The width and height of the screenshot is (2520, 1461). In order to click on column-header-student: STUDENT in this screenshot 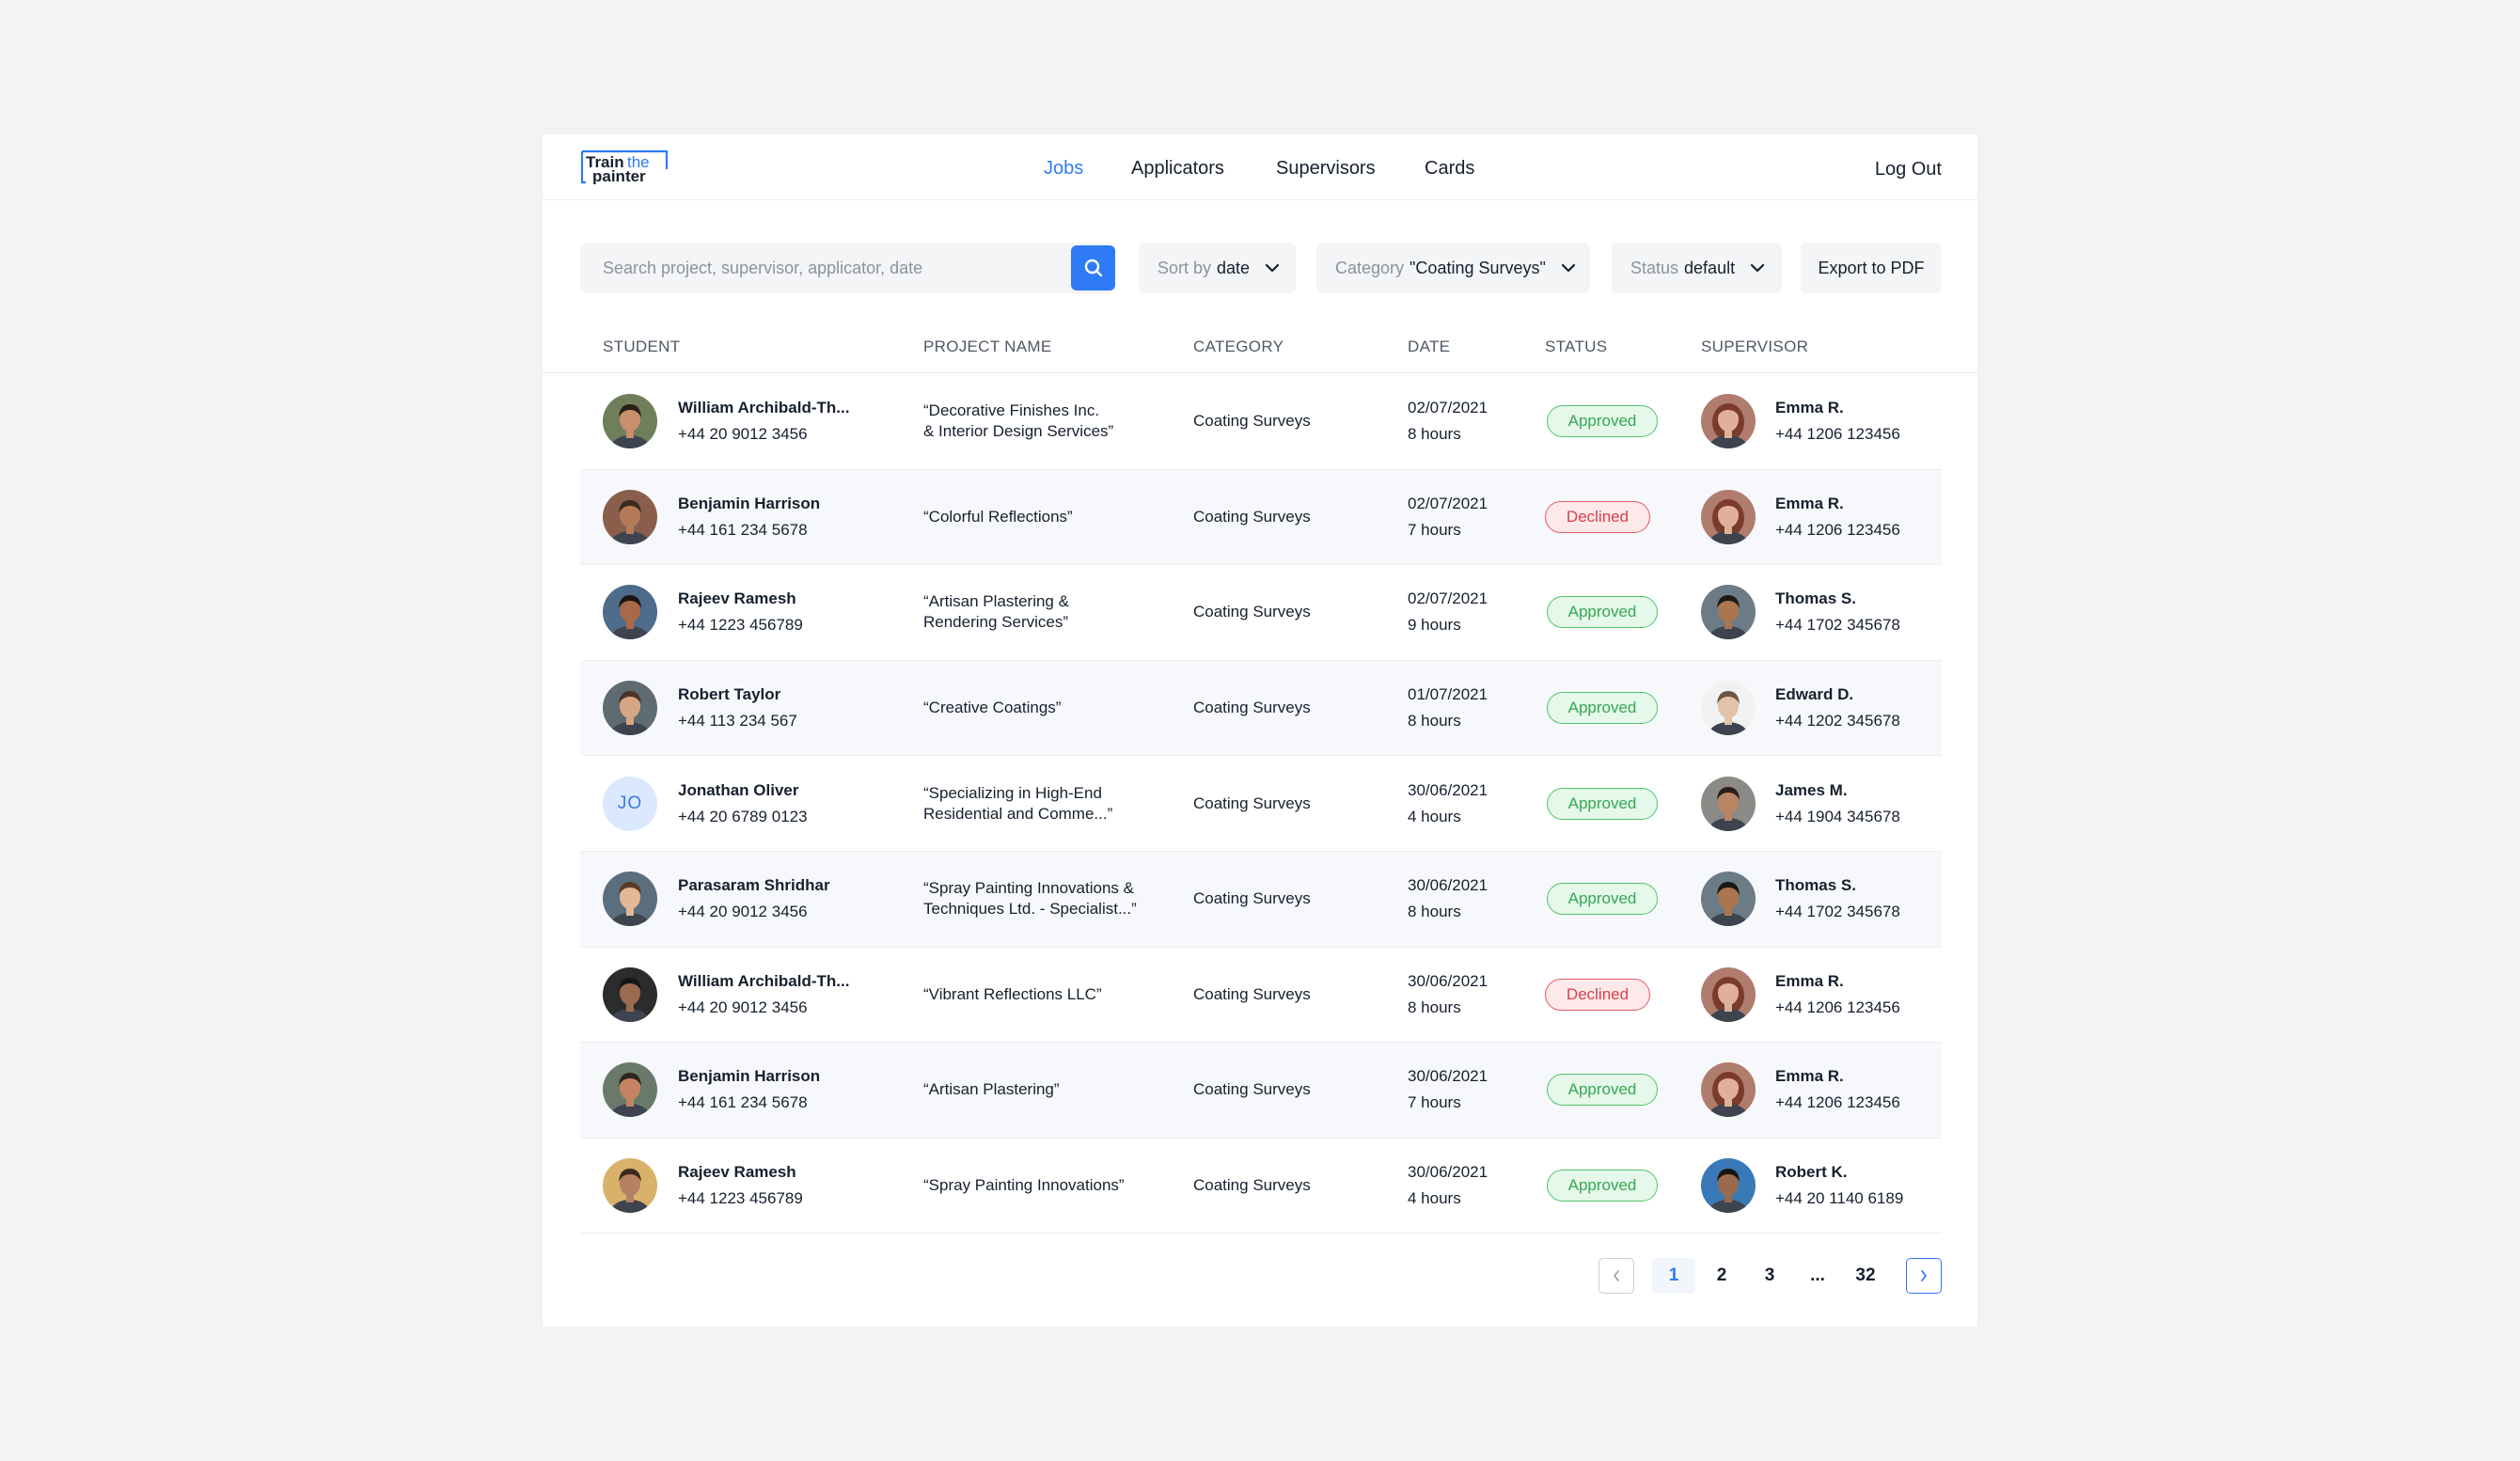, I will do `click(641, 347)`.